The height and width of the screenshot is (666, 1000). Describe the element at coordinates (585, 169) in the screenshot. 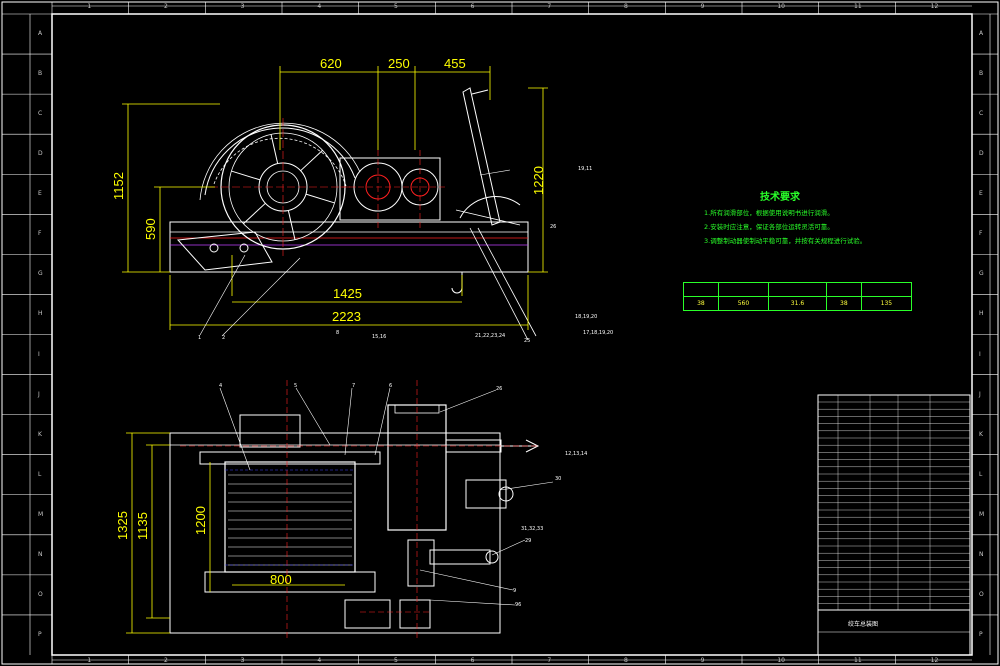

I see `balloon-b12: 19,11` at that location.